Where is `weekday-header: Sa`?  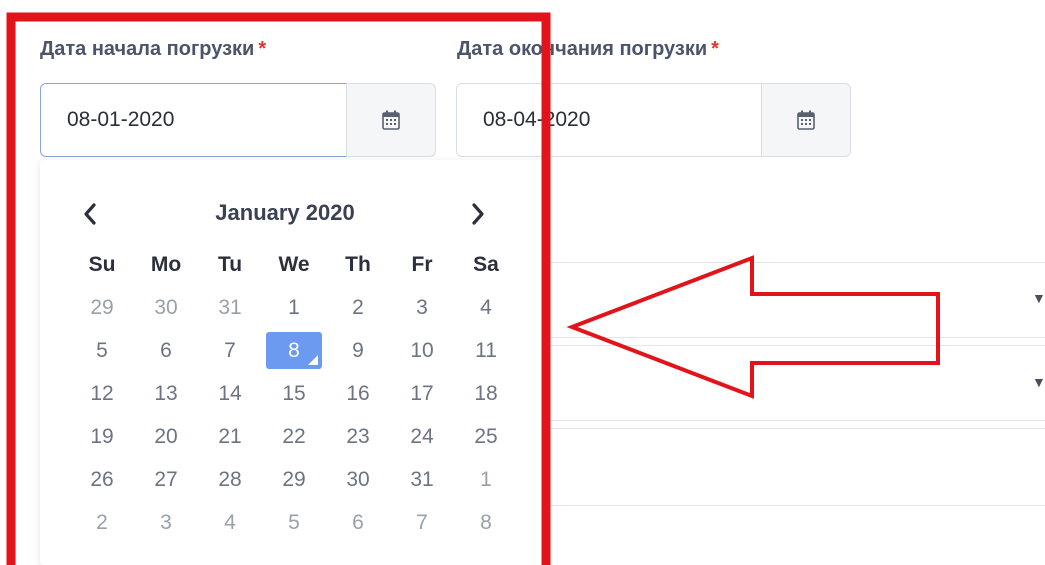
weekday-header: Sa is located at coordinates (486, 264).